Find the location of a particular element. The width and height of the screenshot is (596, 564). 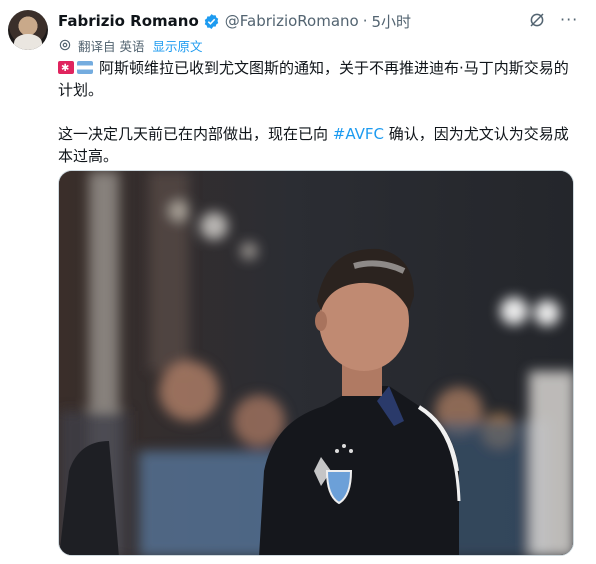

siren-flag-icon is located at coordinates (66, 69).